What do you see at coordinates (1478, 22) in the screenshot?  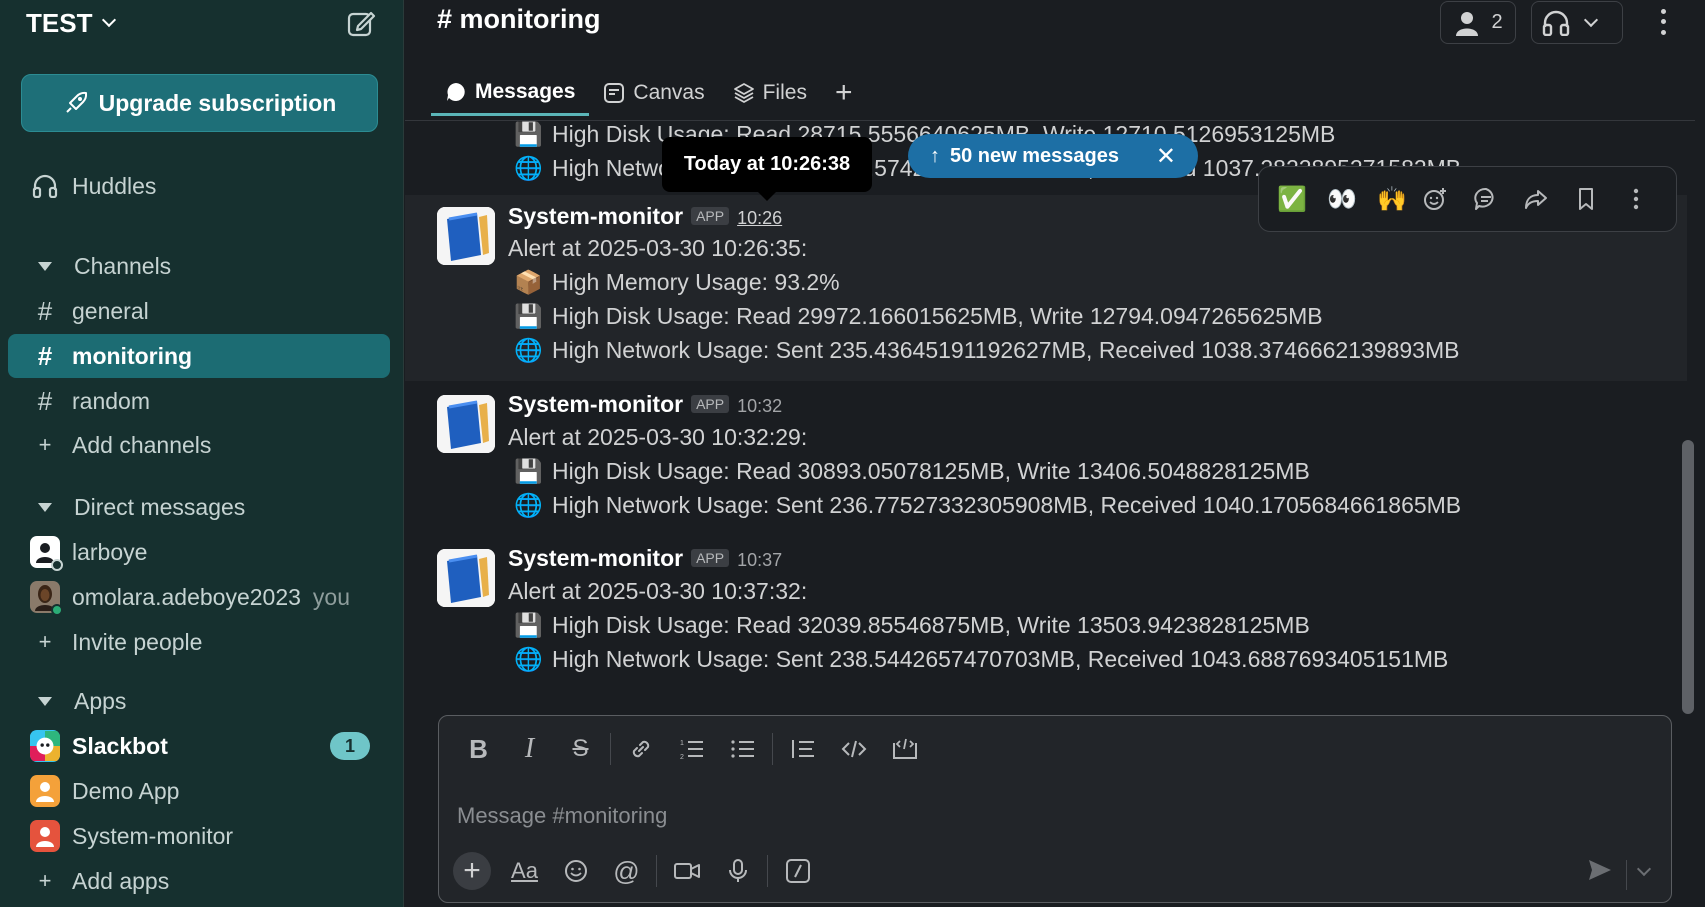 I see `members-button: 2` at bounding box center [1478, 22].